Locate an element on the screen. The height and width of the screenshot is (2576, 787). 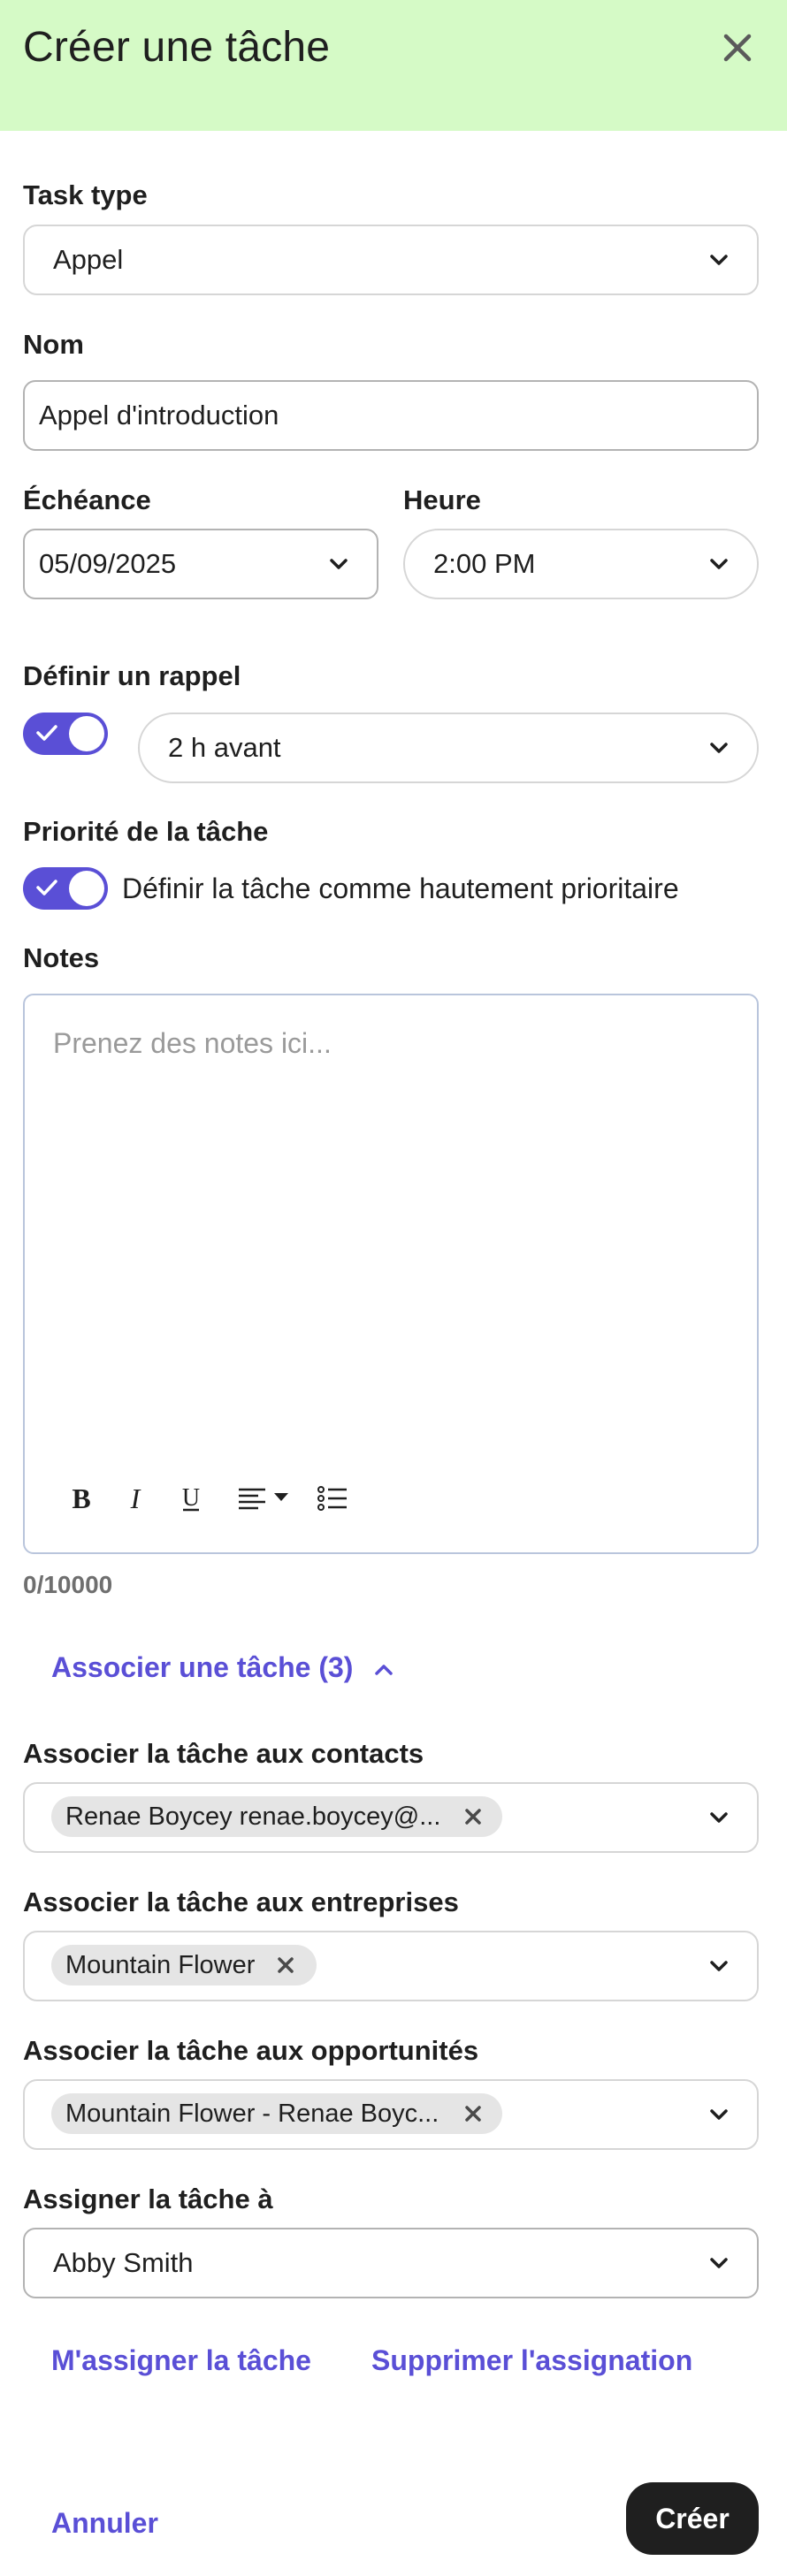
italic-button: I is located at coordinates (135, 1498).